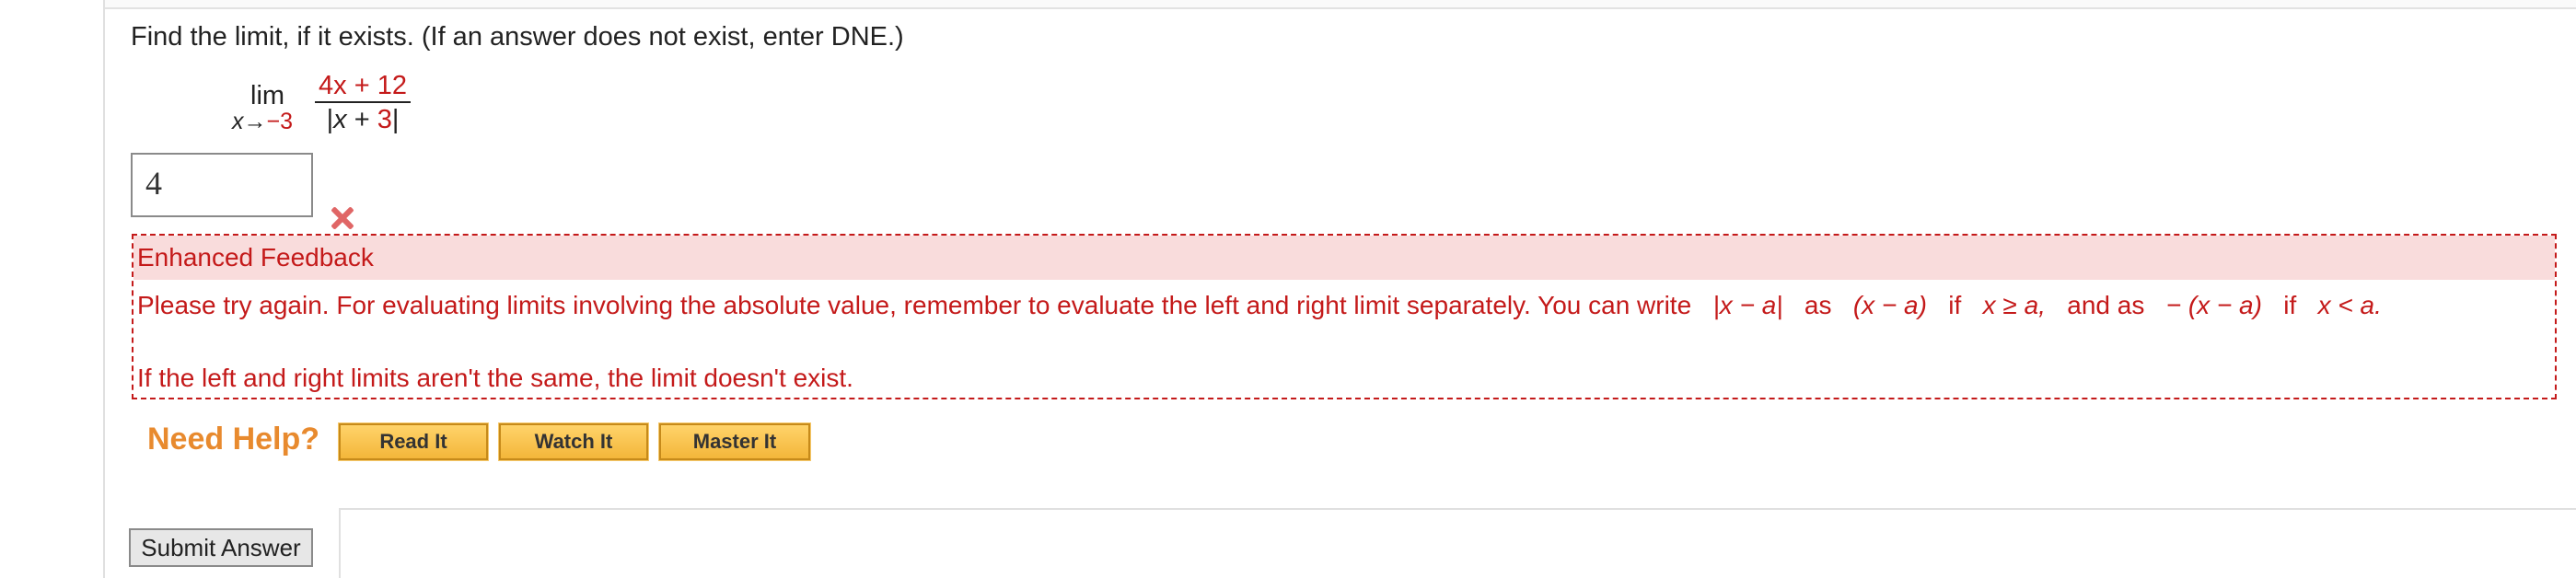  I want to click on abs-expression: |x − a|, so click(1747, 305).